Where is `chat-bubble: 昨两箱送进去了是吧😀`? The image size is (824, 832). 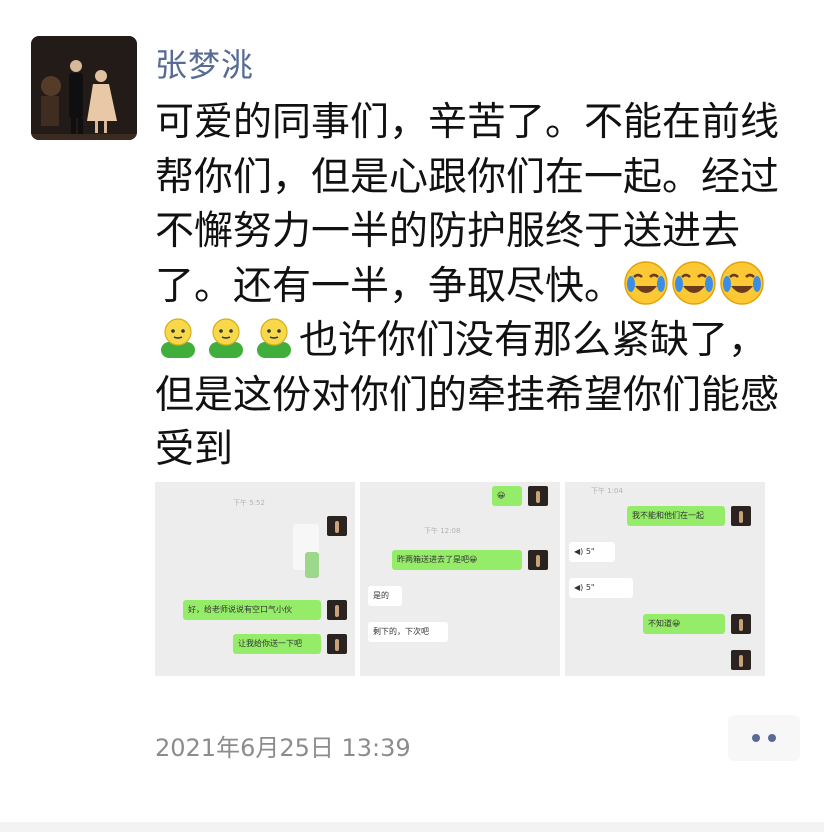 chat-bubble: 昨两箱送进去了是吧😀 is located at coordinates (457, 560).